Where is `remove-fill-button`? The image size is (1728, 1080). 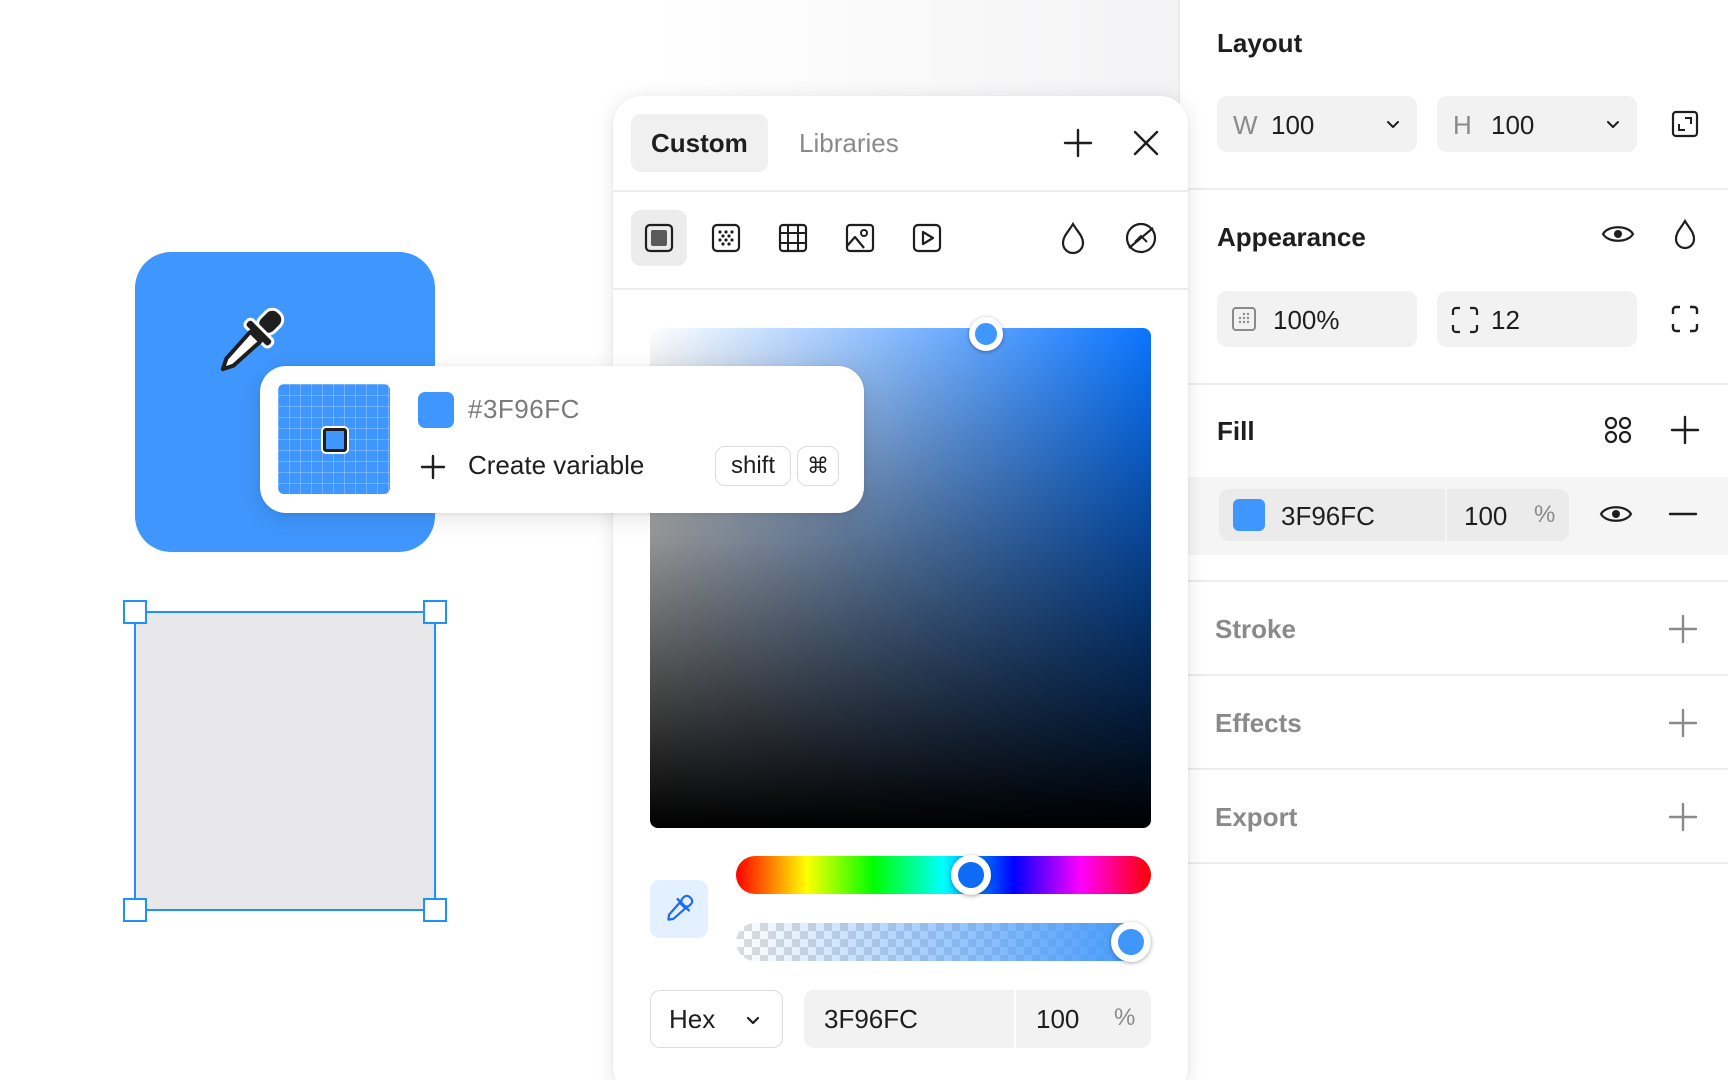 remove-fill-button is located at coordinates (1683, 514).